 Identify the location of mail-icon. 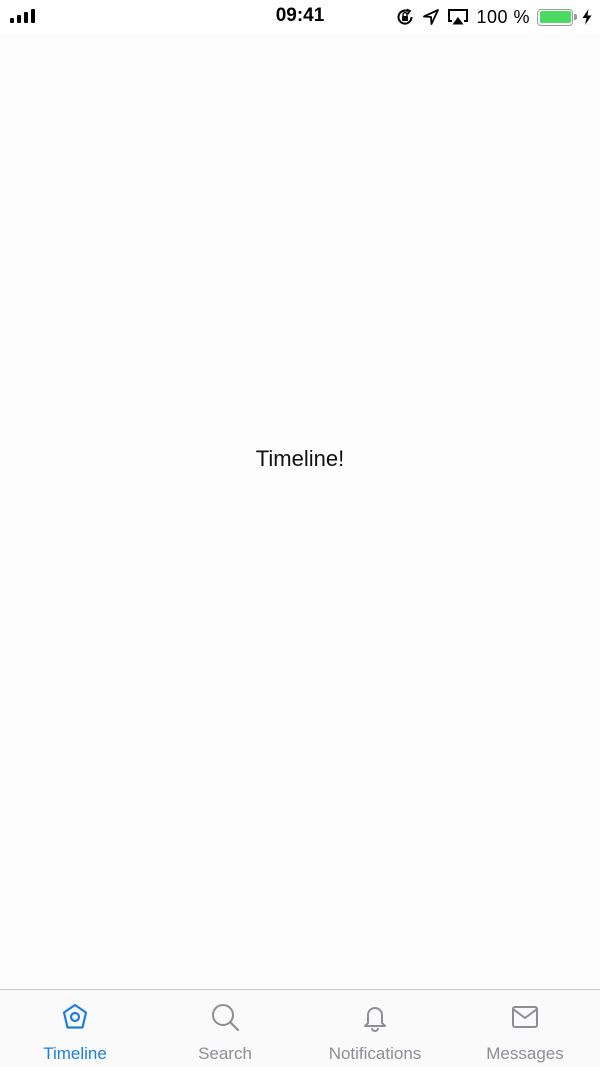
(525, 1017).